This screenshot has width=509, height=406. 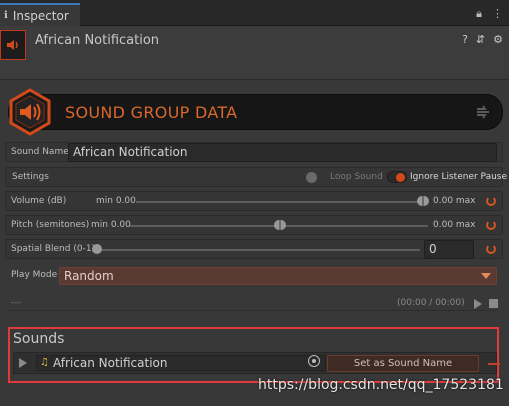 What do you see at coordinates (282, 152) in the screenshot?
I see `sound-name-input: African Notification` at bounding box center [282, 152].